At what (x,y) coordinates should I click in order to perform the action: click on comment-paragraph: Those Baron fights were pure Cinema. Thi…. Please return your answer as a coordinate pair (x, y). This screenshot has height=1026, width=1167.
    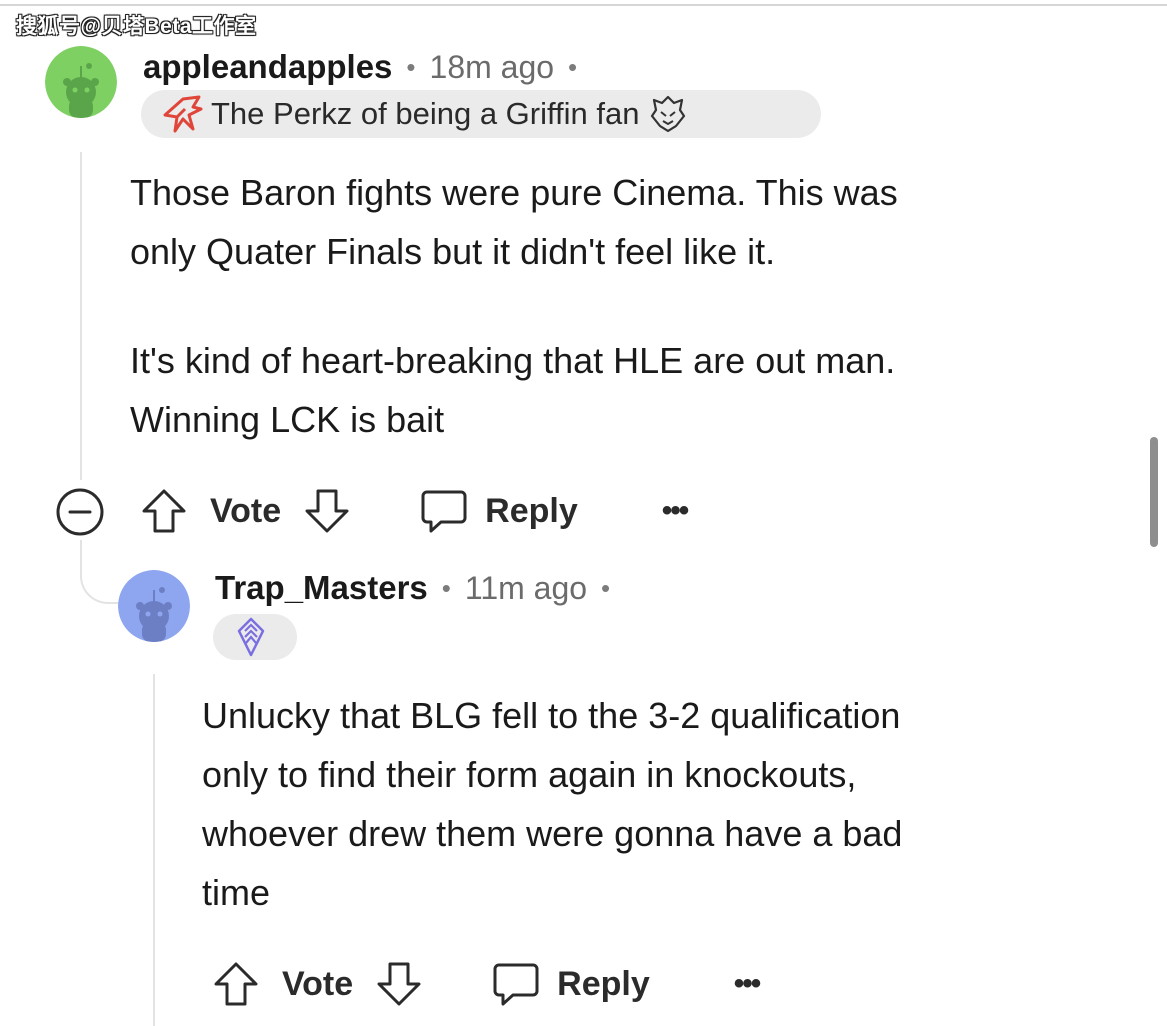
    Looking at the image, I should click on (514, 222).